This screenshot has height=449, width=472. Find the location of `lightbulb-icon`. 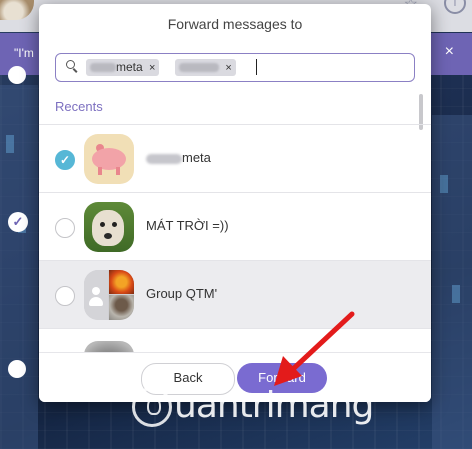

lightbulb-icon is located at coordinates (152, 407).